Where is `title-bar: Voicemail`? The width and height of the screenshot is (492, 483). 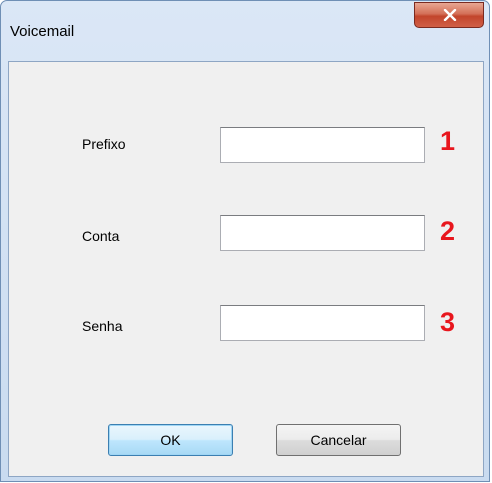
title-bar: Voicemail is located at coordinates (245, 31).